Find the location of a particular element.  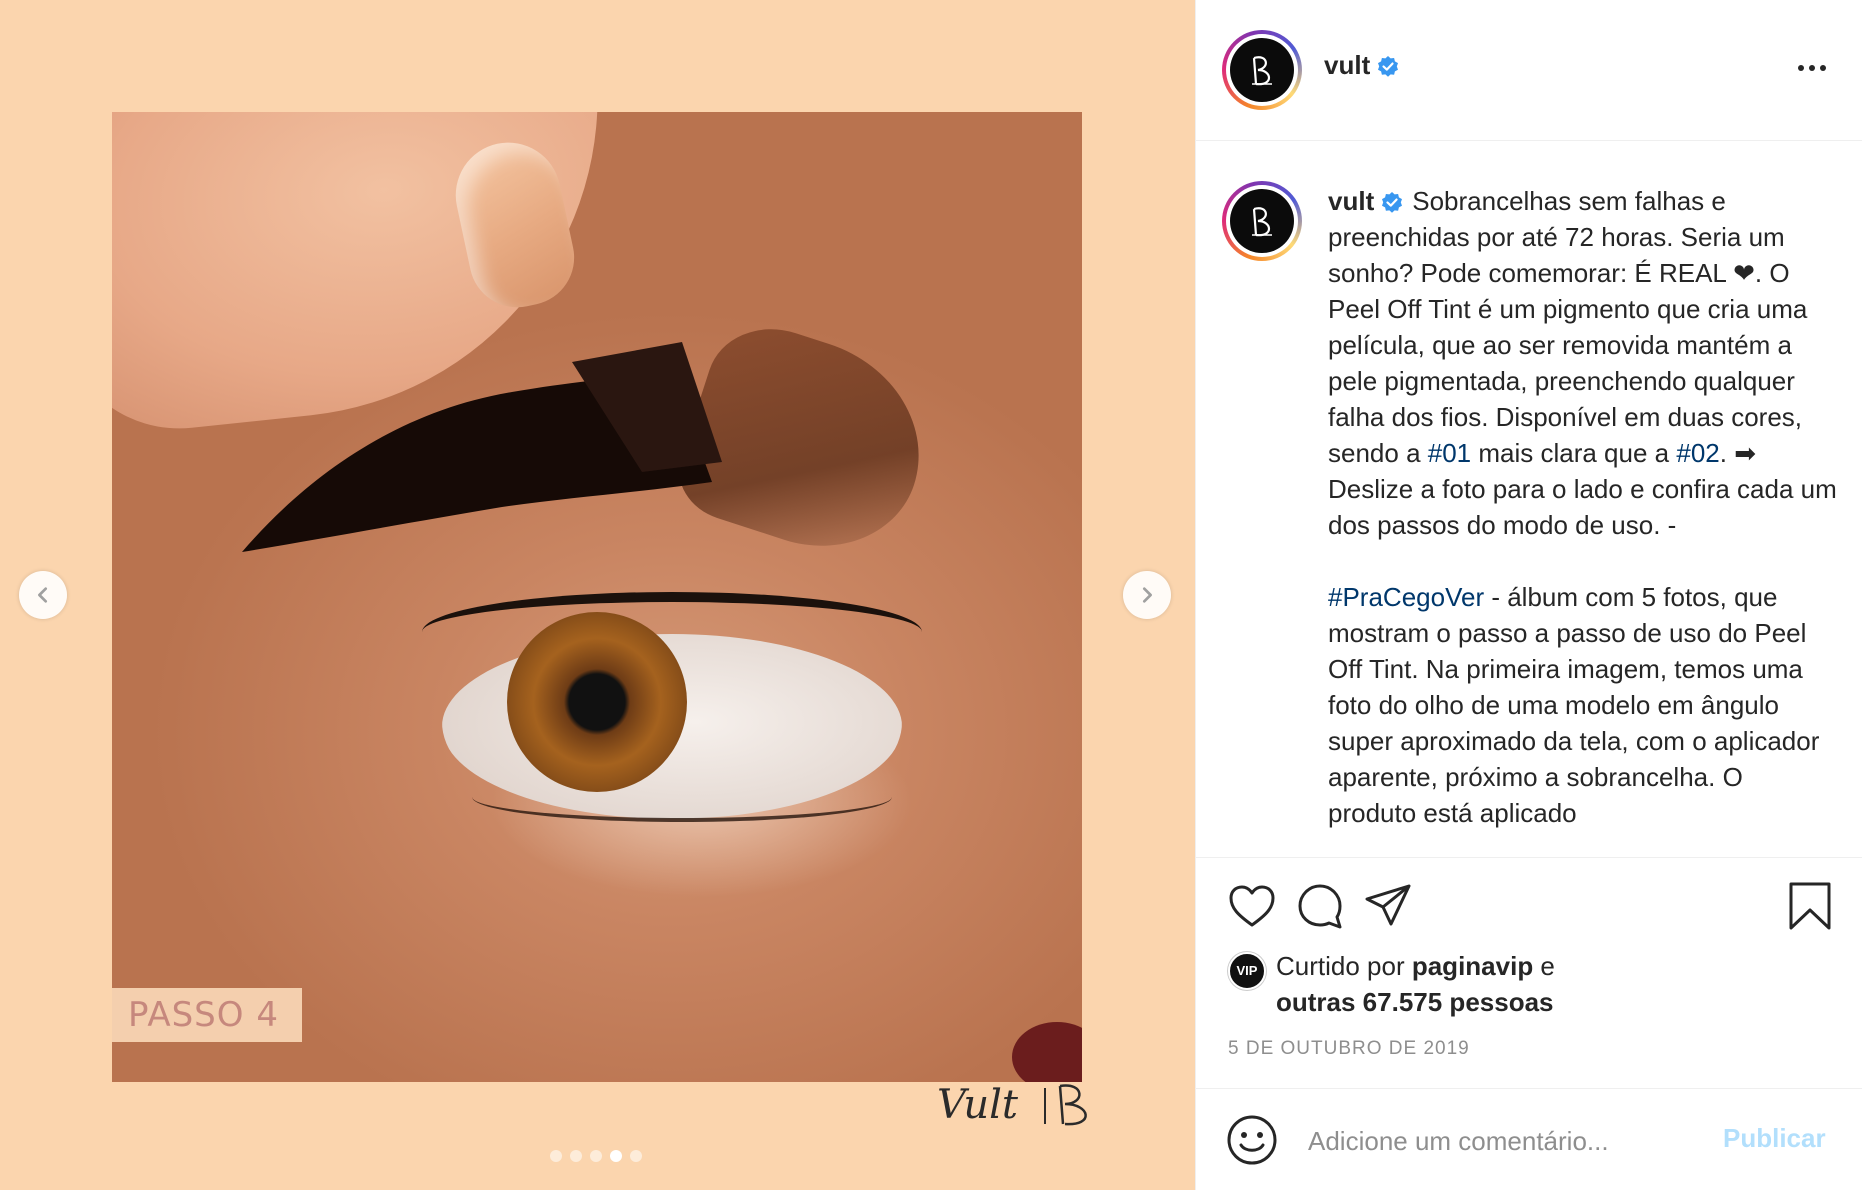

carousel-next-button is located at coordinates (1147, 595).